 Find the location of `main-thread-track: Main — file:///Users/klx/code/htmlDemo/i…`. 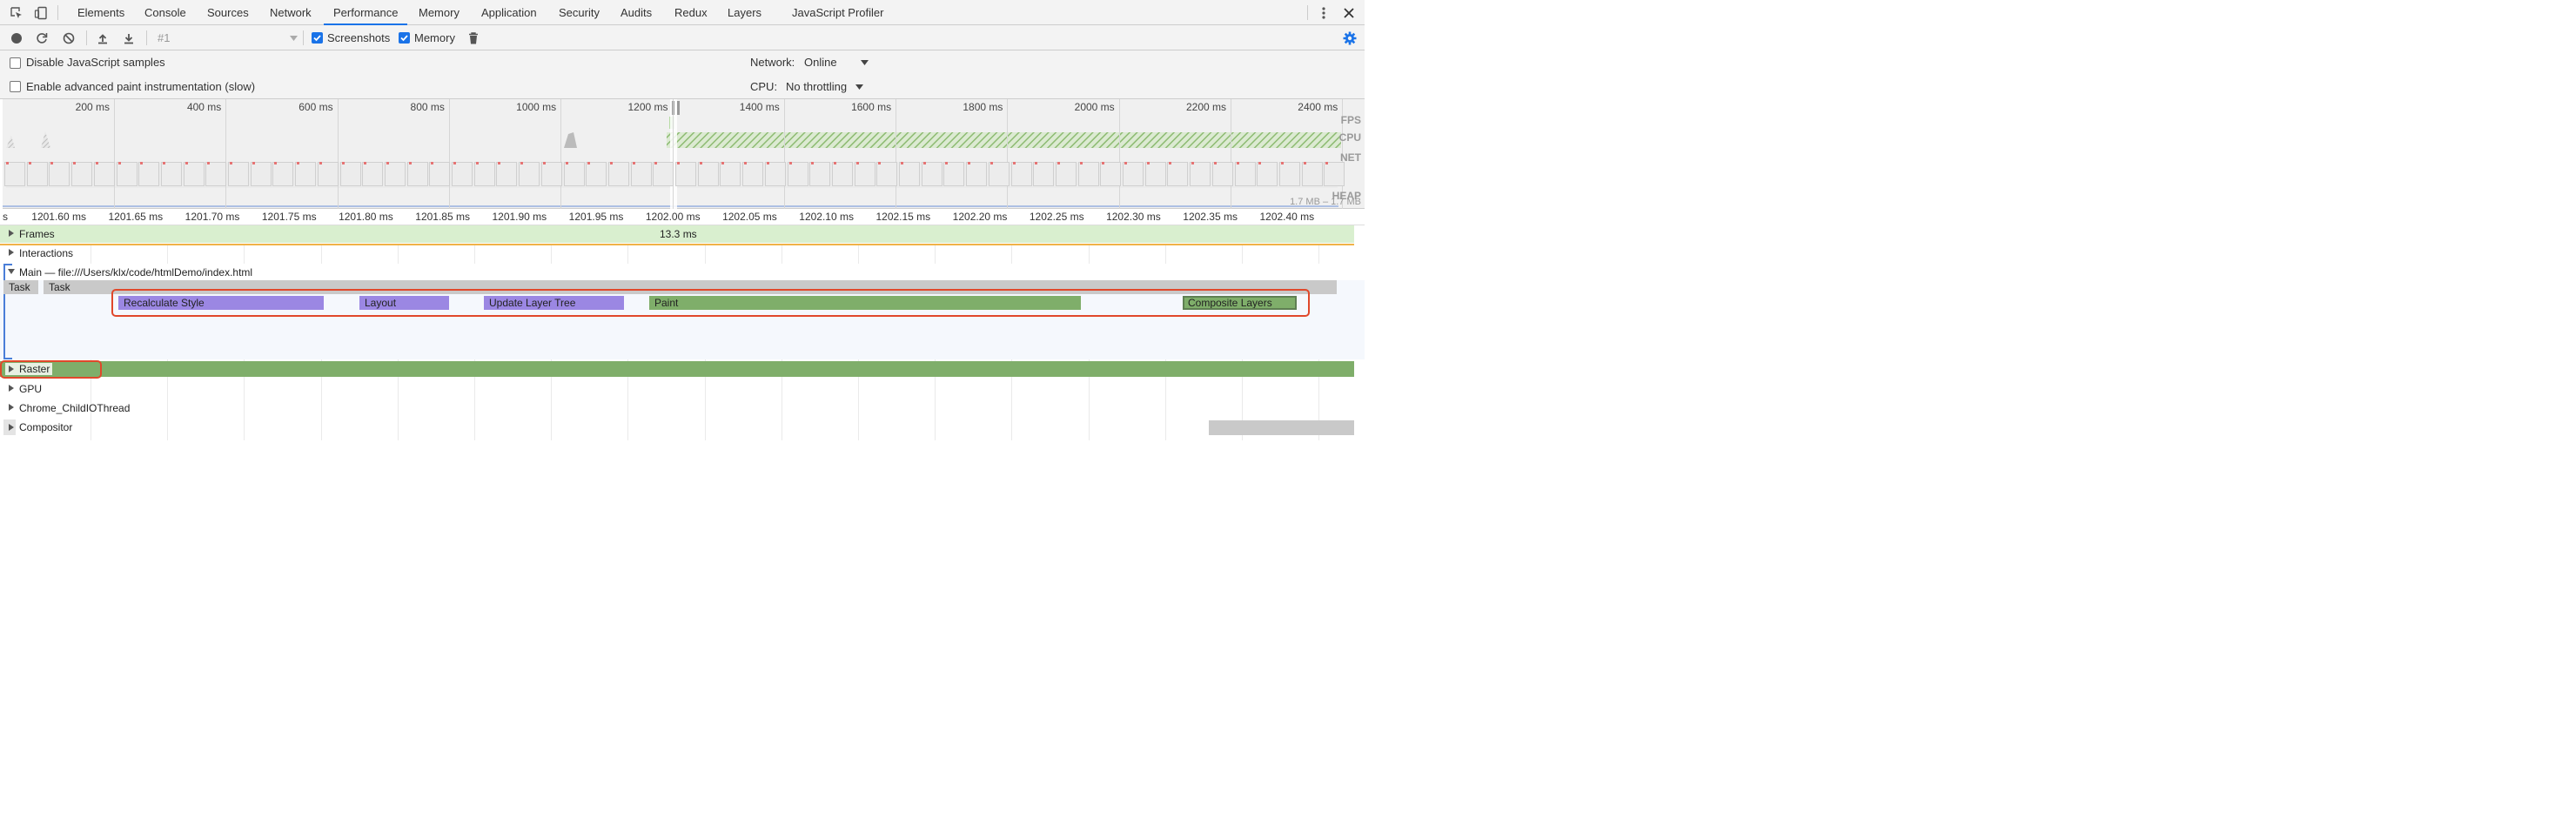

main-thread-track: Main — file:///Users/klx/code/htmlDemo/i… is located at coordinates (682, 311).